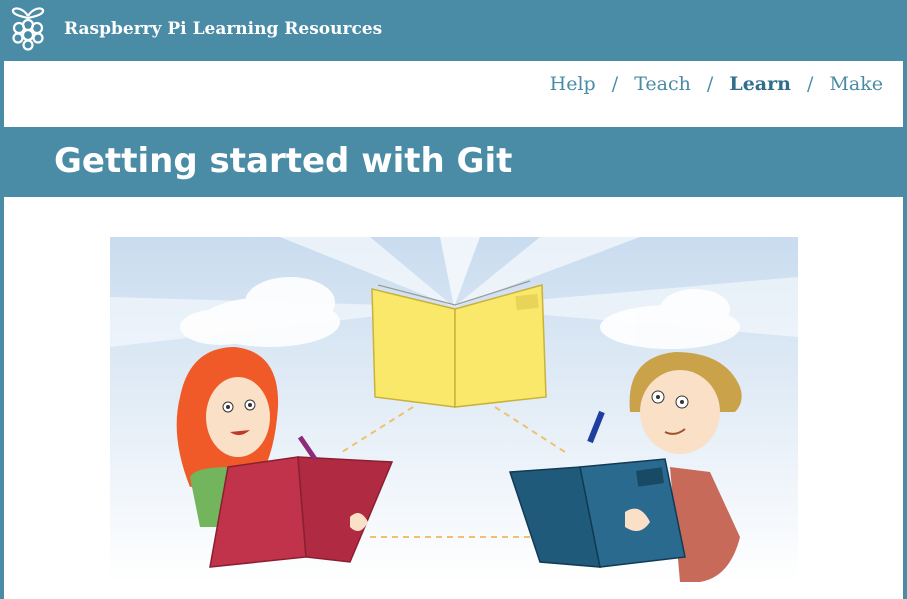 The width and height of the screenshot is (907, 599). Describe the element at coordinates (223, 29) in the screenshot. I see `site-title: Raspberry Pi Learning Resources` at that location.